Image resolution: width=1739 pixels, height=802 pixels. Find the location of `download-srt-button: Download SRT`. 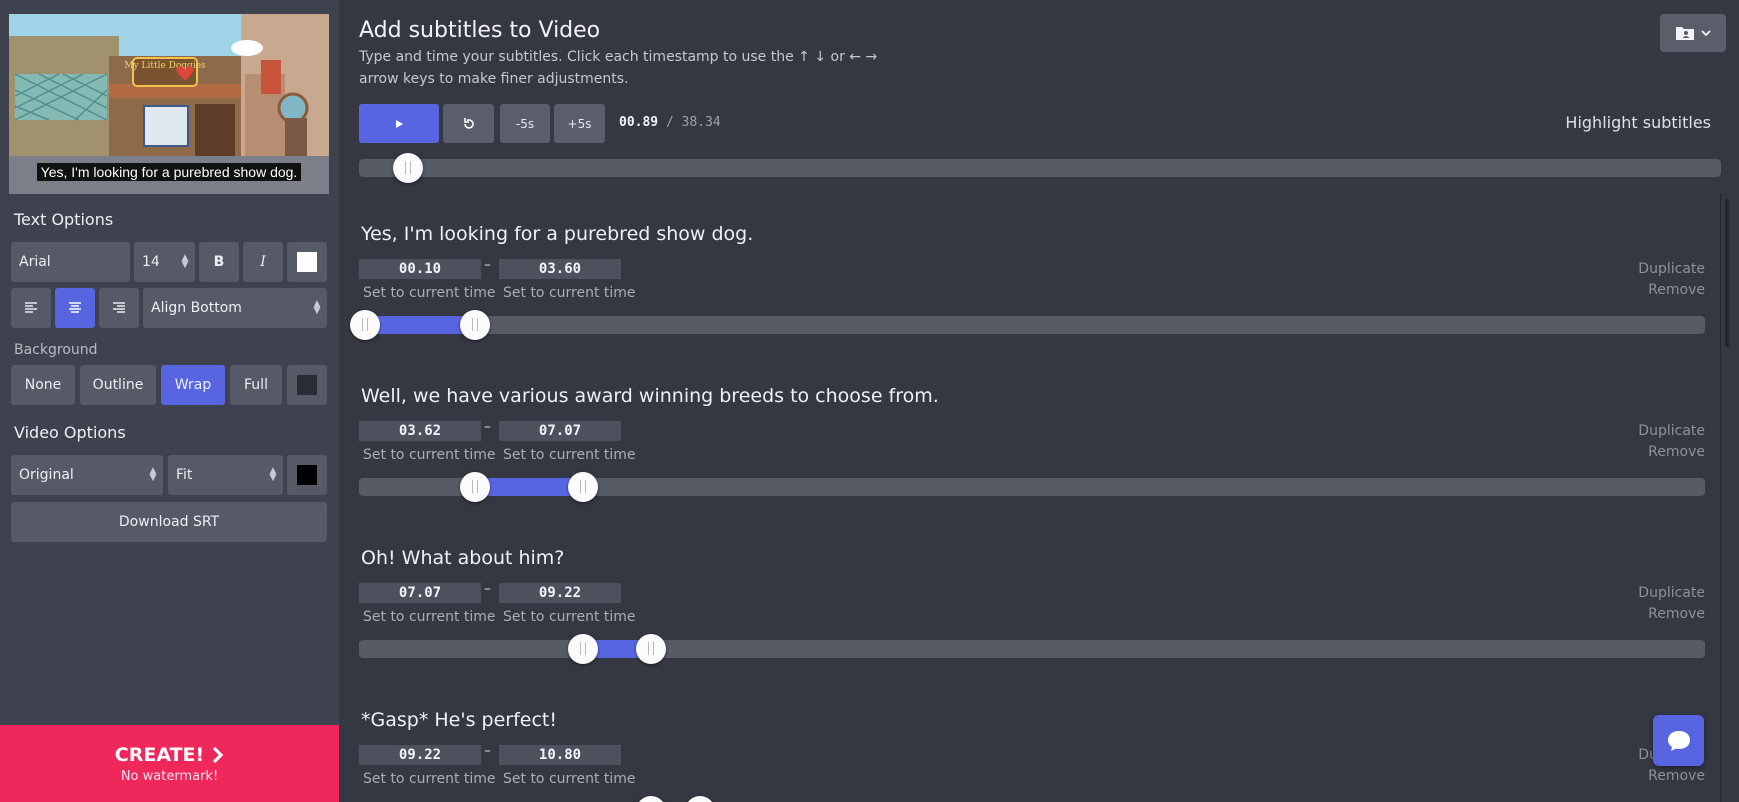

download-srt-button: Download SRT is located at coordinates (169, 522).